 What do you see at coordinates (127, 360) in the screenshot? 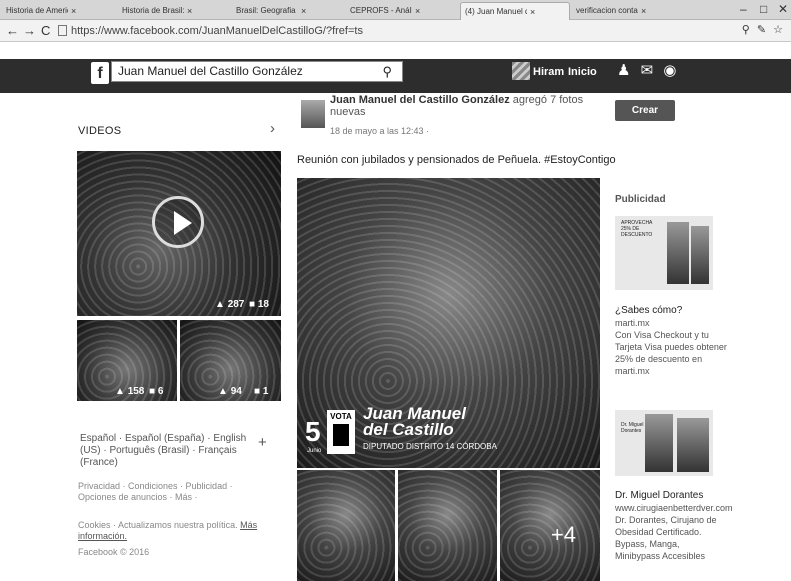
I see `video-thumbnail: ▲ 158 ■ 6` at bounding box center [127, 360].